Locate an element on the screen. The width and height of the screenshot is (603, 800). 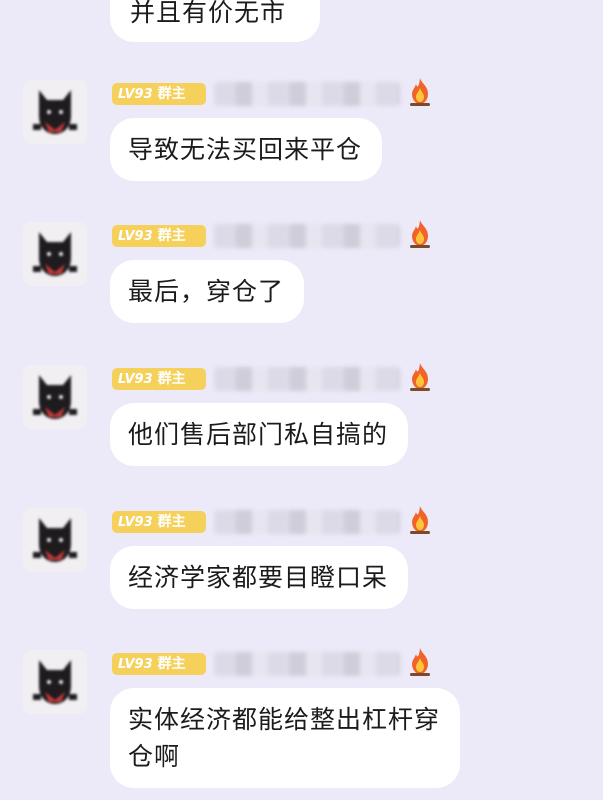
message-text: 最后，穿仓了 is located at coordinates (206, 291).